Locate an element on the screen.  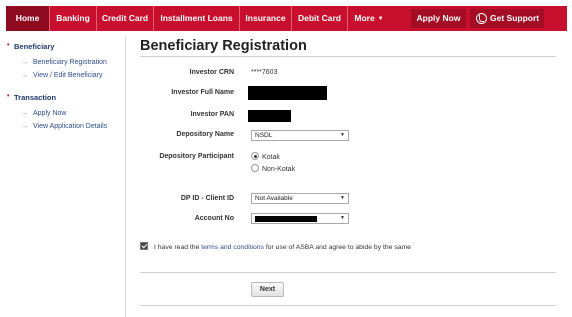
nav-installment-loans: Installment Loans is located at coordinates (196, 18).